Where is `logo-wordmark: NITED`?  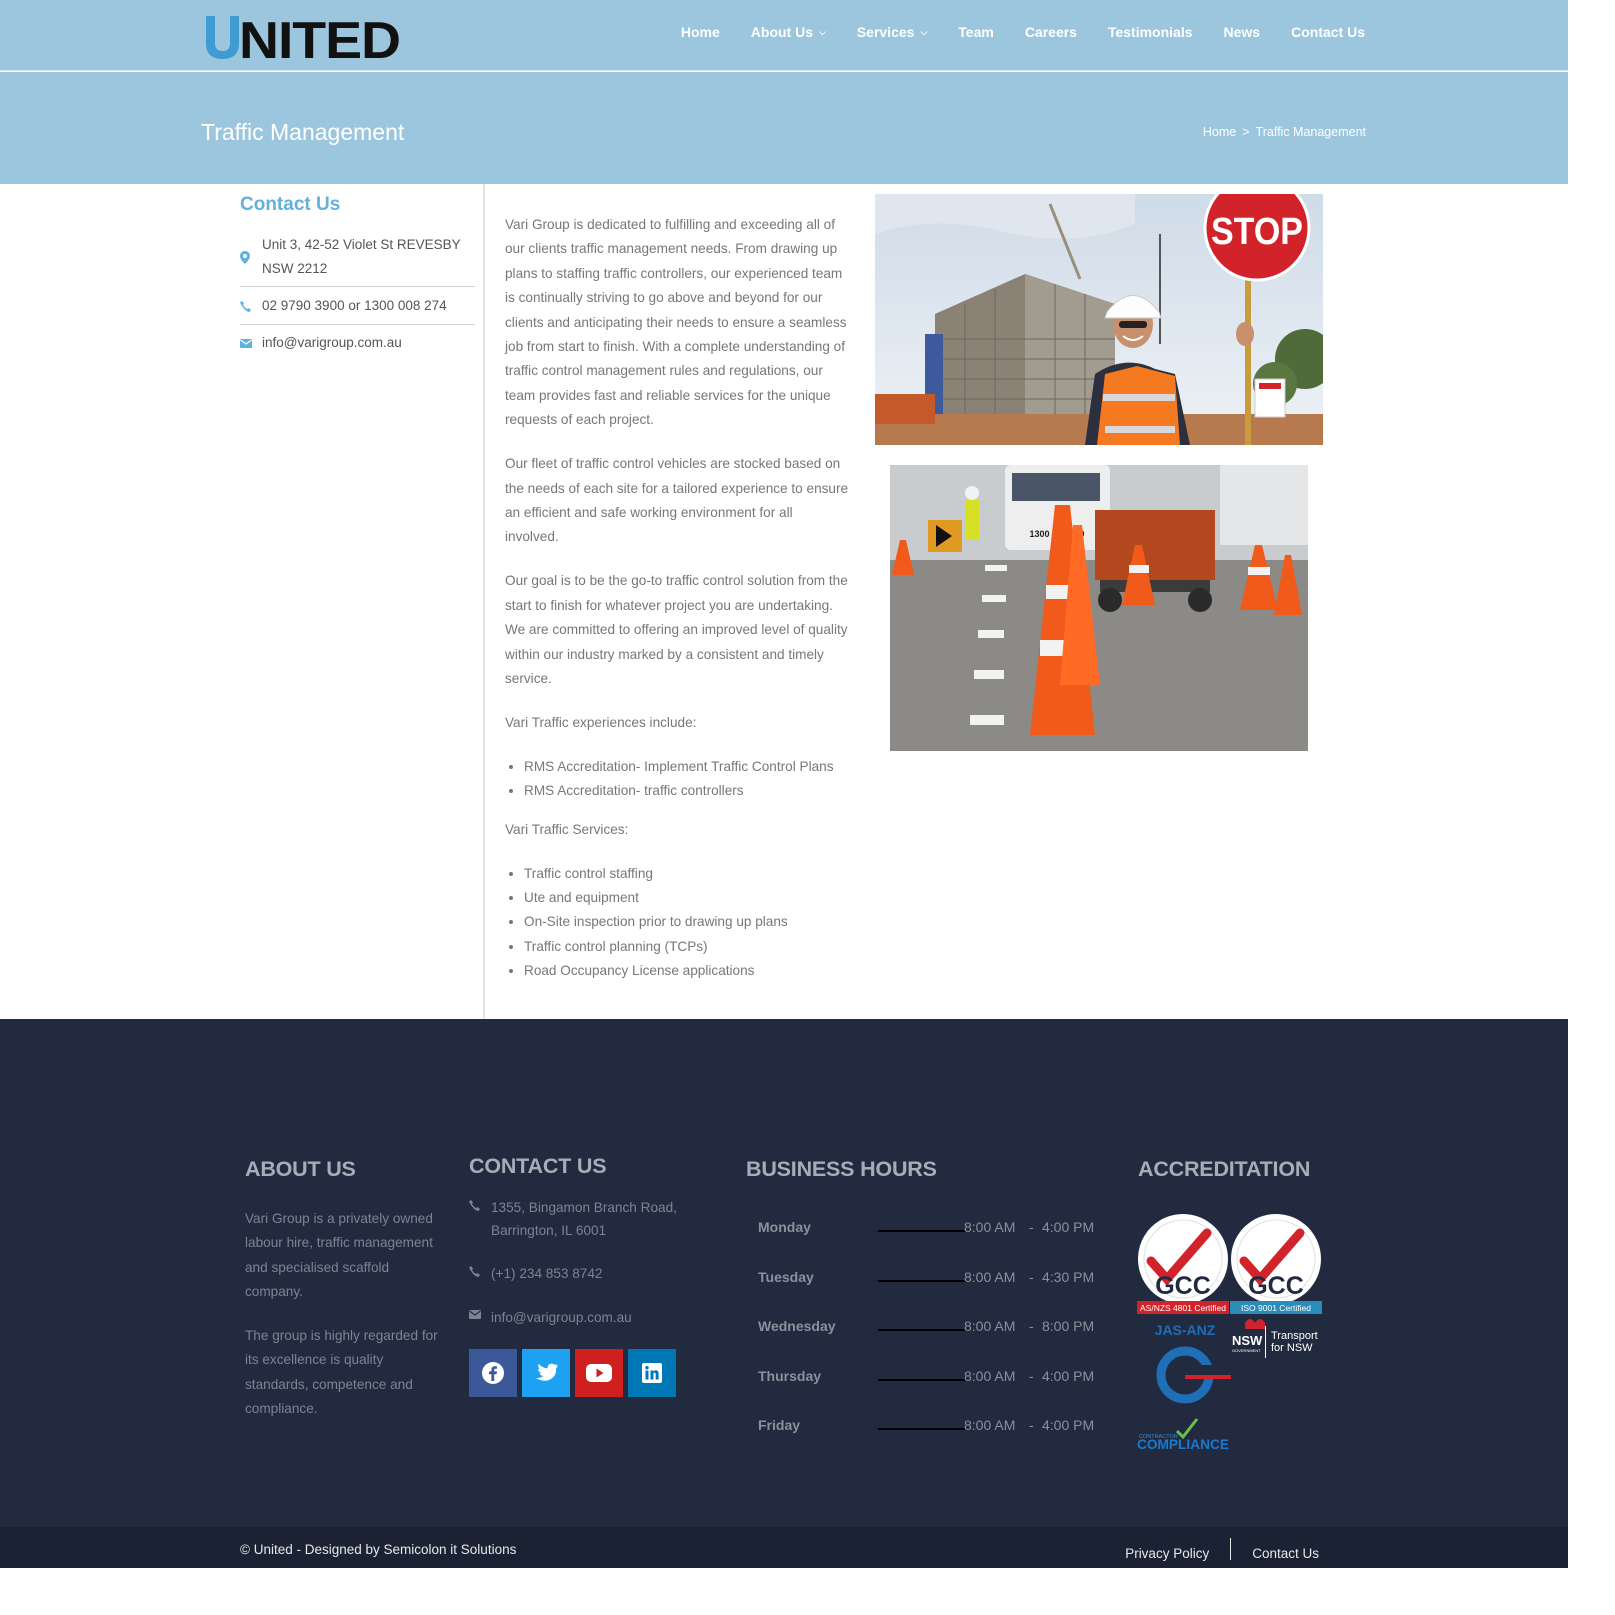
logo-wordmark: NITED is located at coordinates (303, 37).